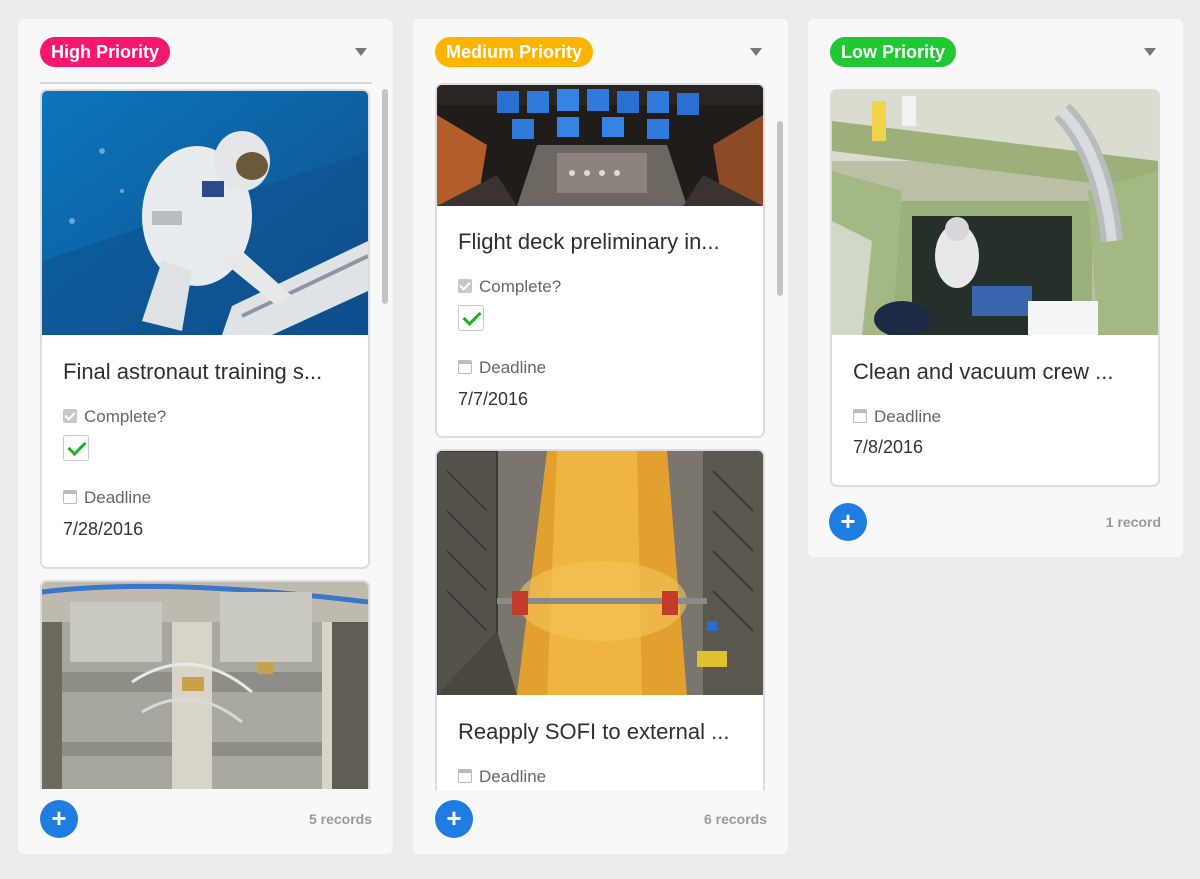 The width and height of the screenshot is (1200, 879). I want to click on record-card, so click(205, 684).